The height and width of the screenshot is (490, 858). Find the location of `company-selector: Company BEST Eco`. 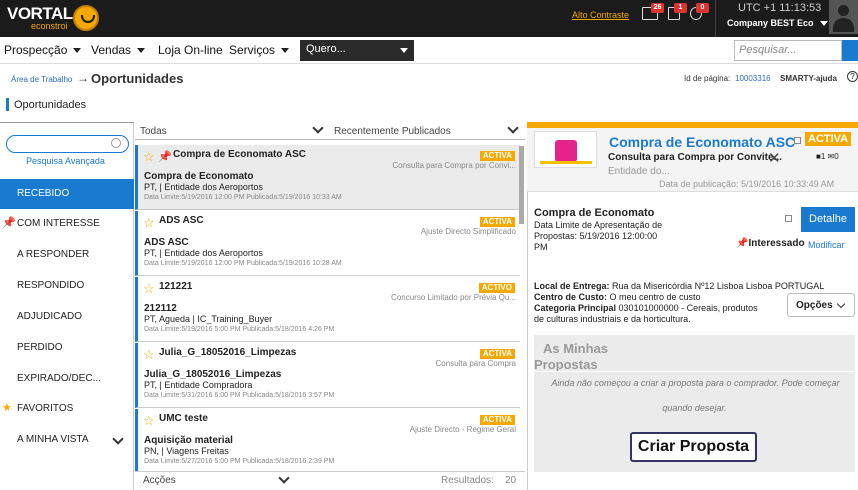

company-selector: Company BEST Eco is located at coordinates (777, 23).